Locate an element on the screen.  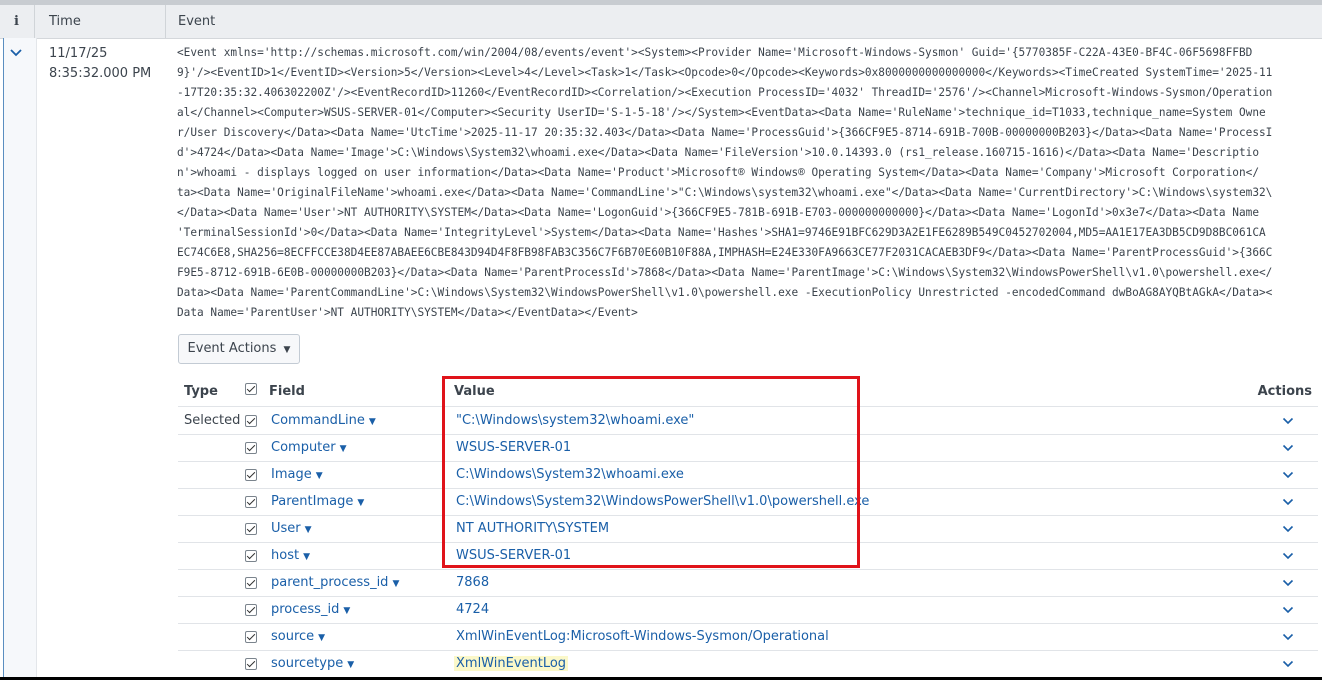
event-actions-button: Event Actions ▼ is located at coordinates (239, 349).